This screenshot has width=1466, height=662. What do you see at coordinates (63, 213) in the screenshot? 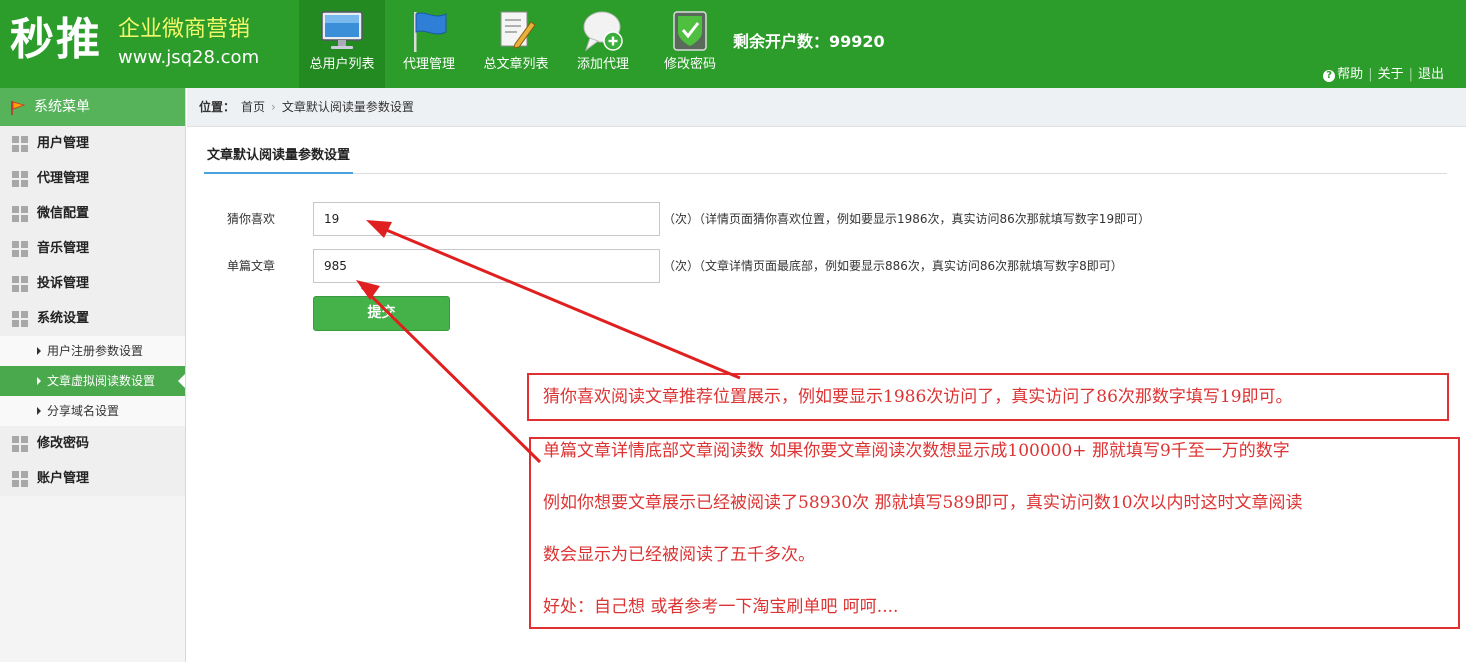
I see `sidebar-item-label: 微信配置` at bounding box center [63, 213].